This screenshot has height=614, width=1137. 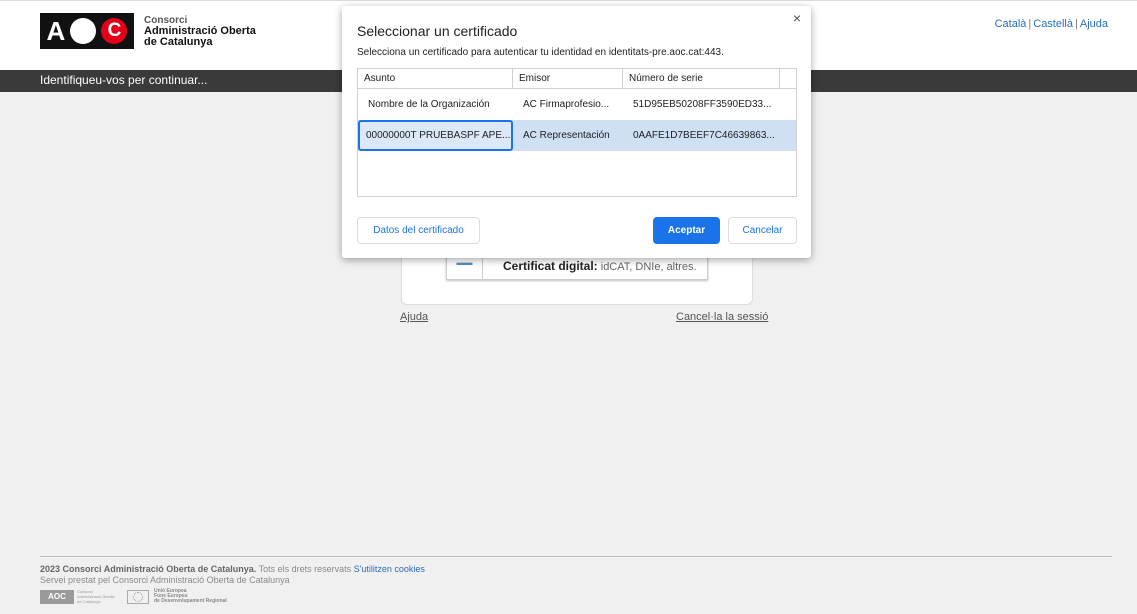 I want to click on logo-letter-a: A, so click(x=56, y=31).